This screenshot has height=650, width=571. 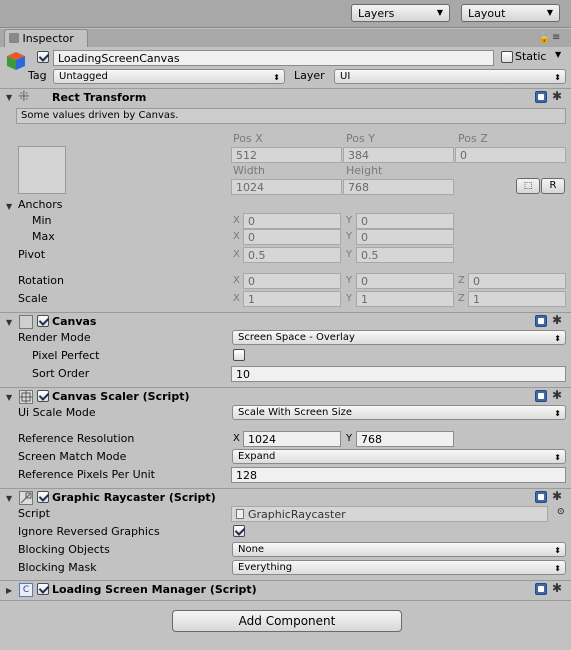 What do you see at coordinates (399, 567) in the screenshot?
I see `blocking-mask-dropdown: Everything ⬍` at bounding box center [399, 567].